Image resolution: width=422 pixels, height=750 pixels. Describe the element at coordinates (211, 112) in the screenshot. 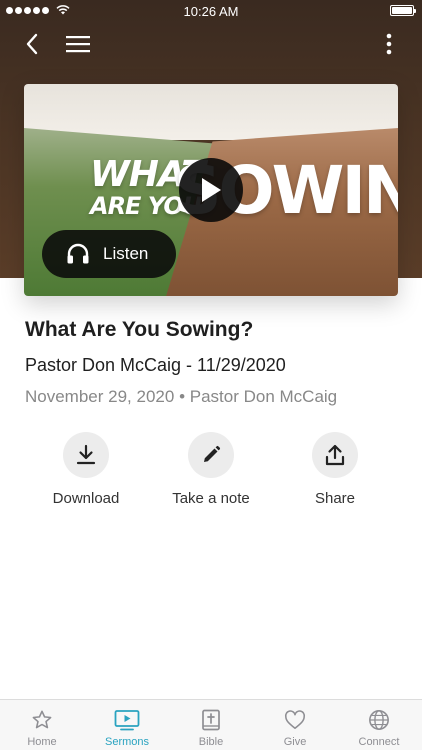

I see `artwork-sky` at that location.